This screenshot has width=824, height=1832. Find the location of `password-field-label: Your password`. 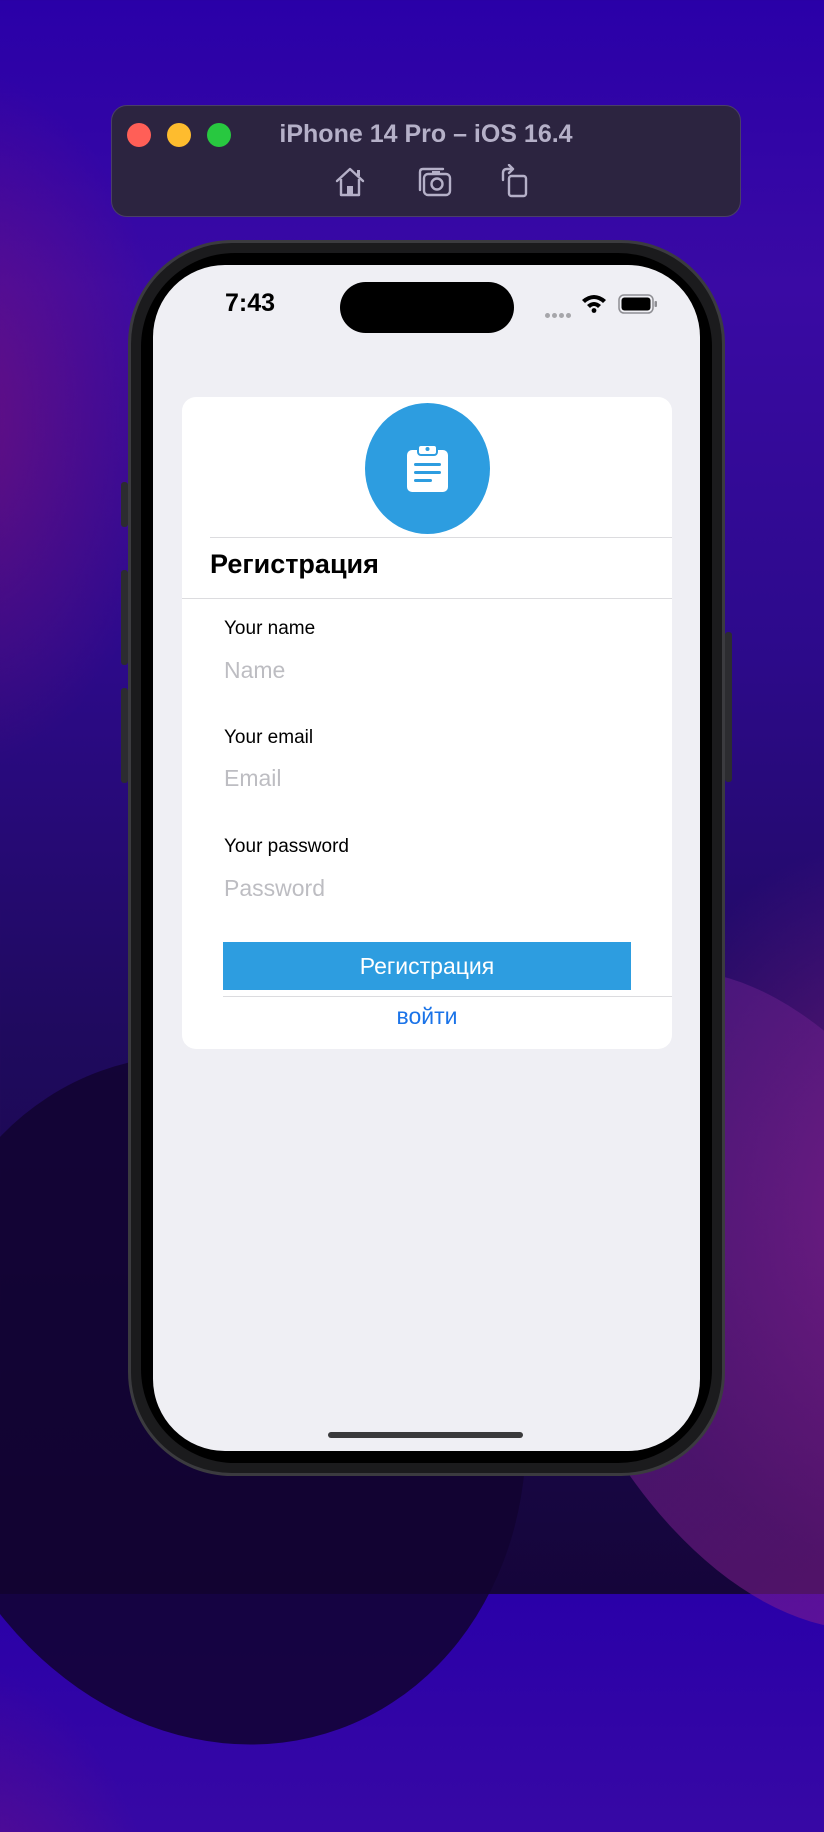

password-field-label: Your password is located at coordinates (286, 846).